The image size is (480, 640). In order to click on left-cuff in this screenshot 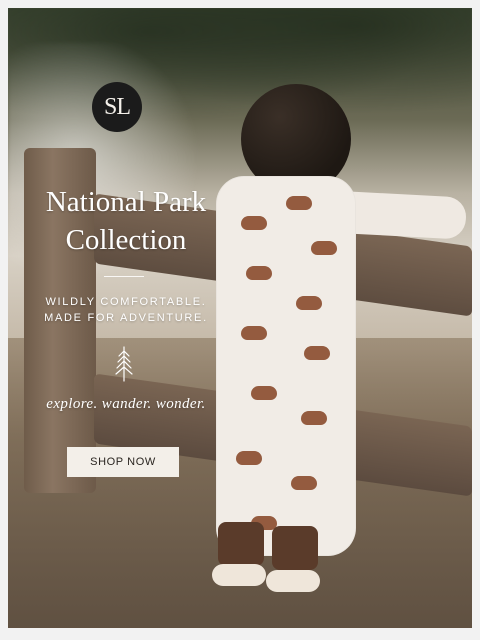, I will do `click(241, 544)`.